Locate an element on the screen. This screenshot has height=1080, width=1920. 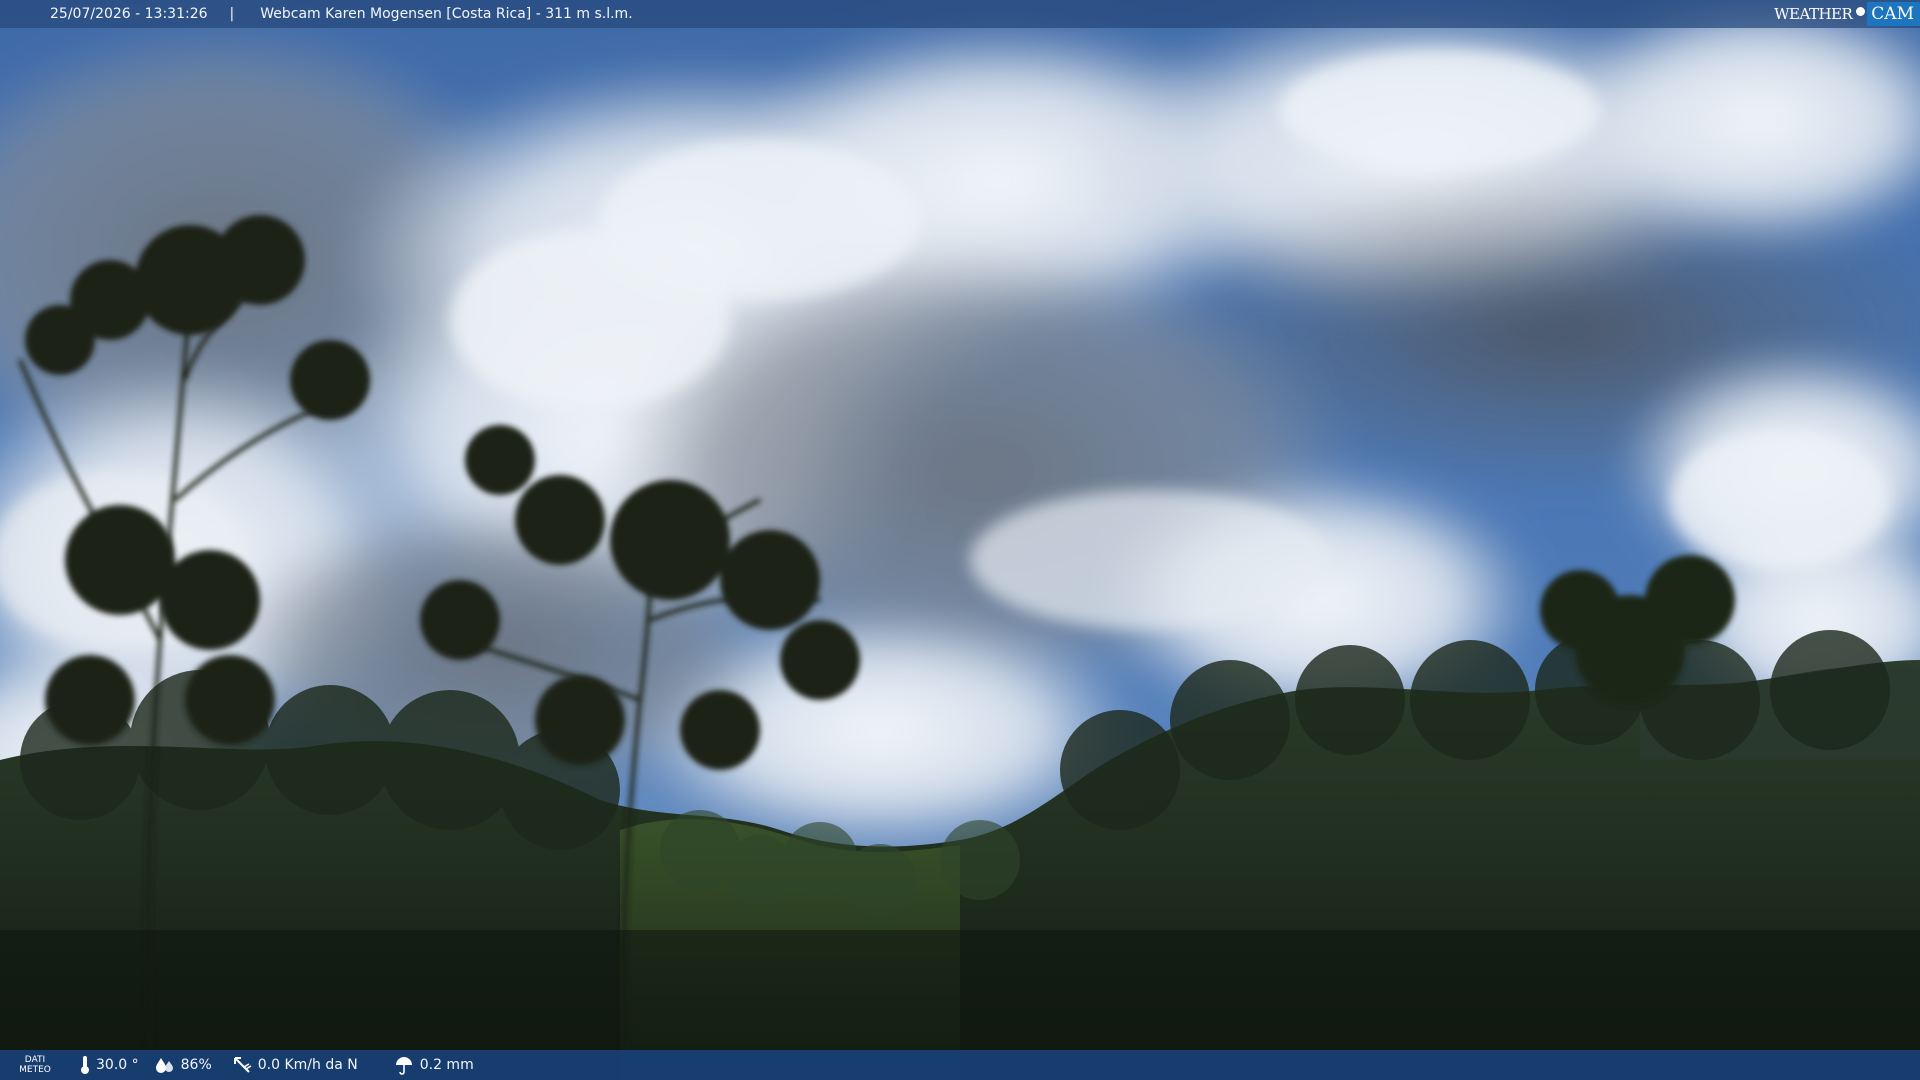
temperature-value: 30.0 ° is located at coordinates (117, 1065).